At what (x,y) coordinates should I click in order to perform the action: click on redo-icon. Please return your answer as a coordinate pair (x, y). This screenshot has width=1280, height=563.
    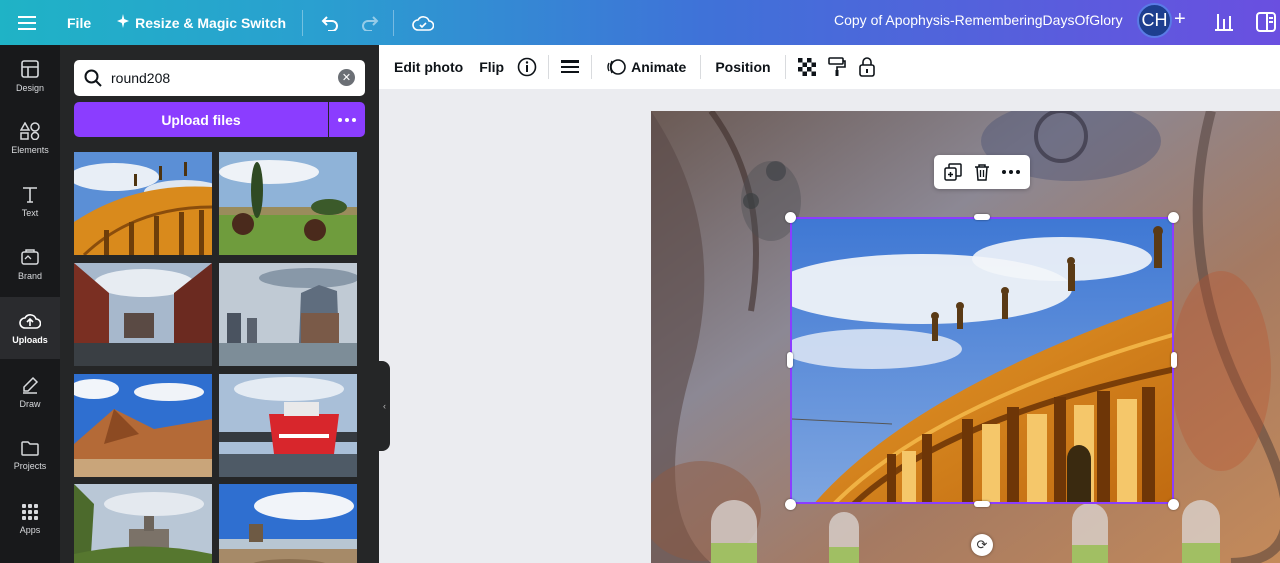
    Looking at the image, I should click on (370, 23).